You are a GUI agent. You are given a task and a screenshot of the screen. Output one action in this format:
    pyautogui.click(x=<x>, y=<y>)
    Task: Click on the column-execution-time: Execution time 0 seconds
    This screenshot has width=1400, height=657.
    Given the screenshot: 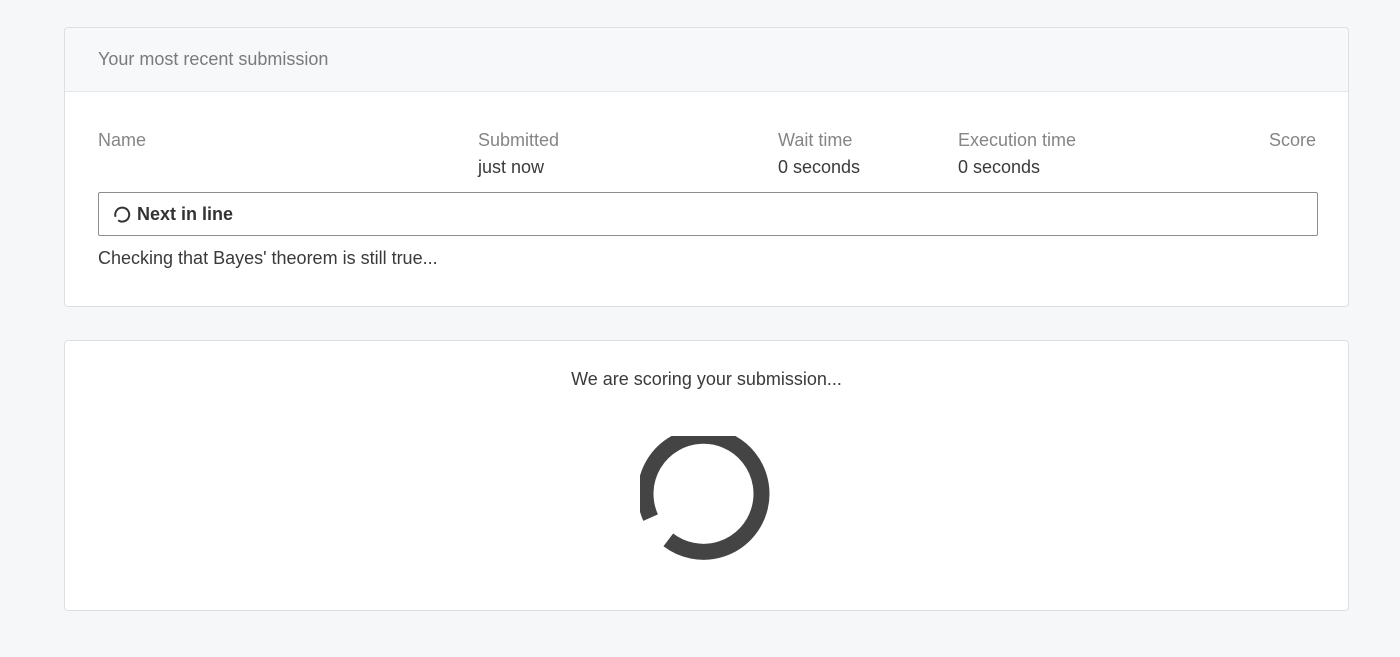 What is the action you would take?
    pyautogui.click(x=1017, y=154)
    